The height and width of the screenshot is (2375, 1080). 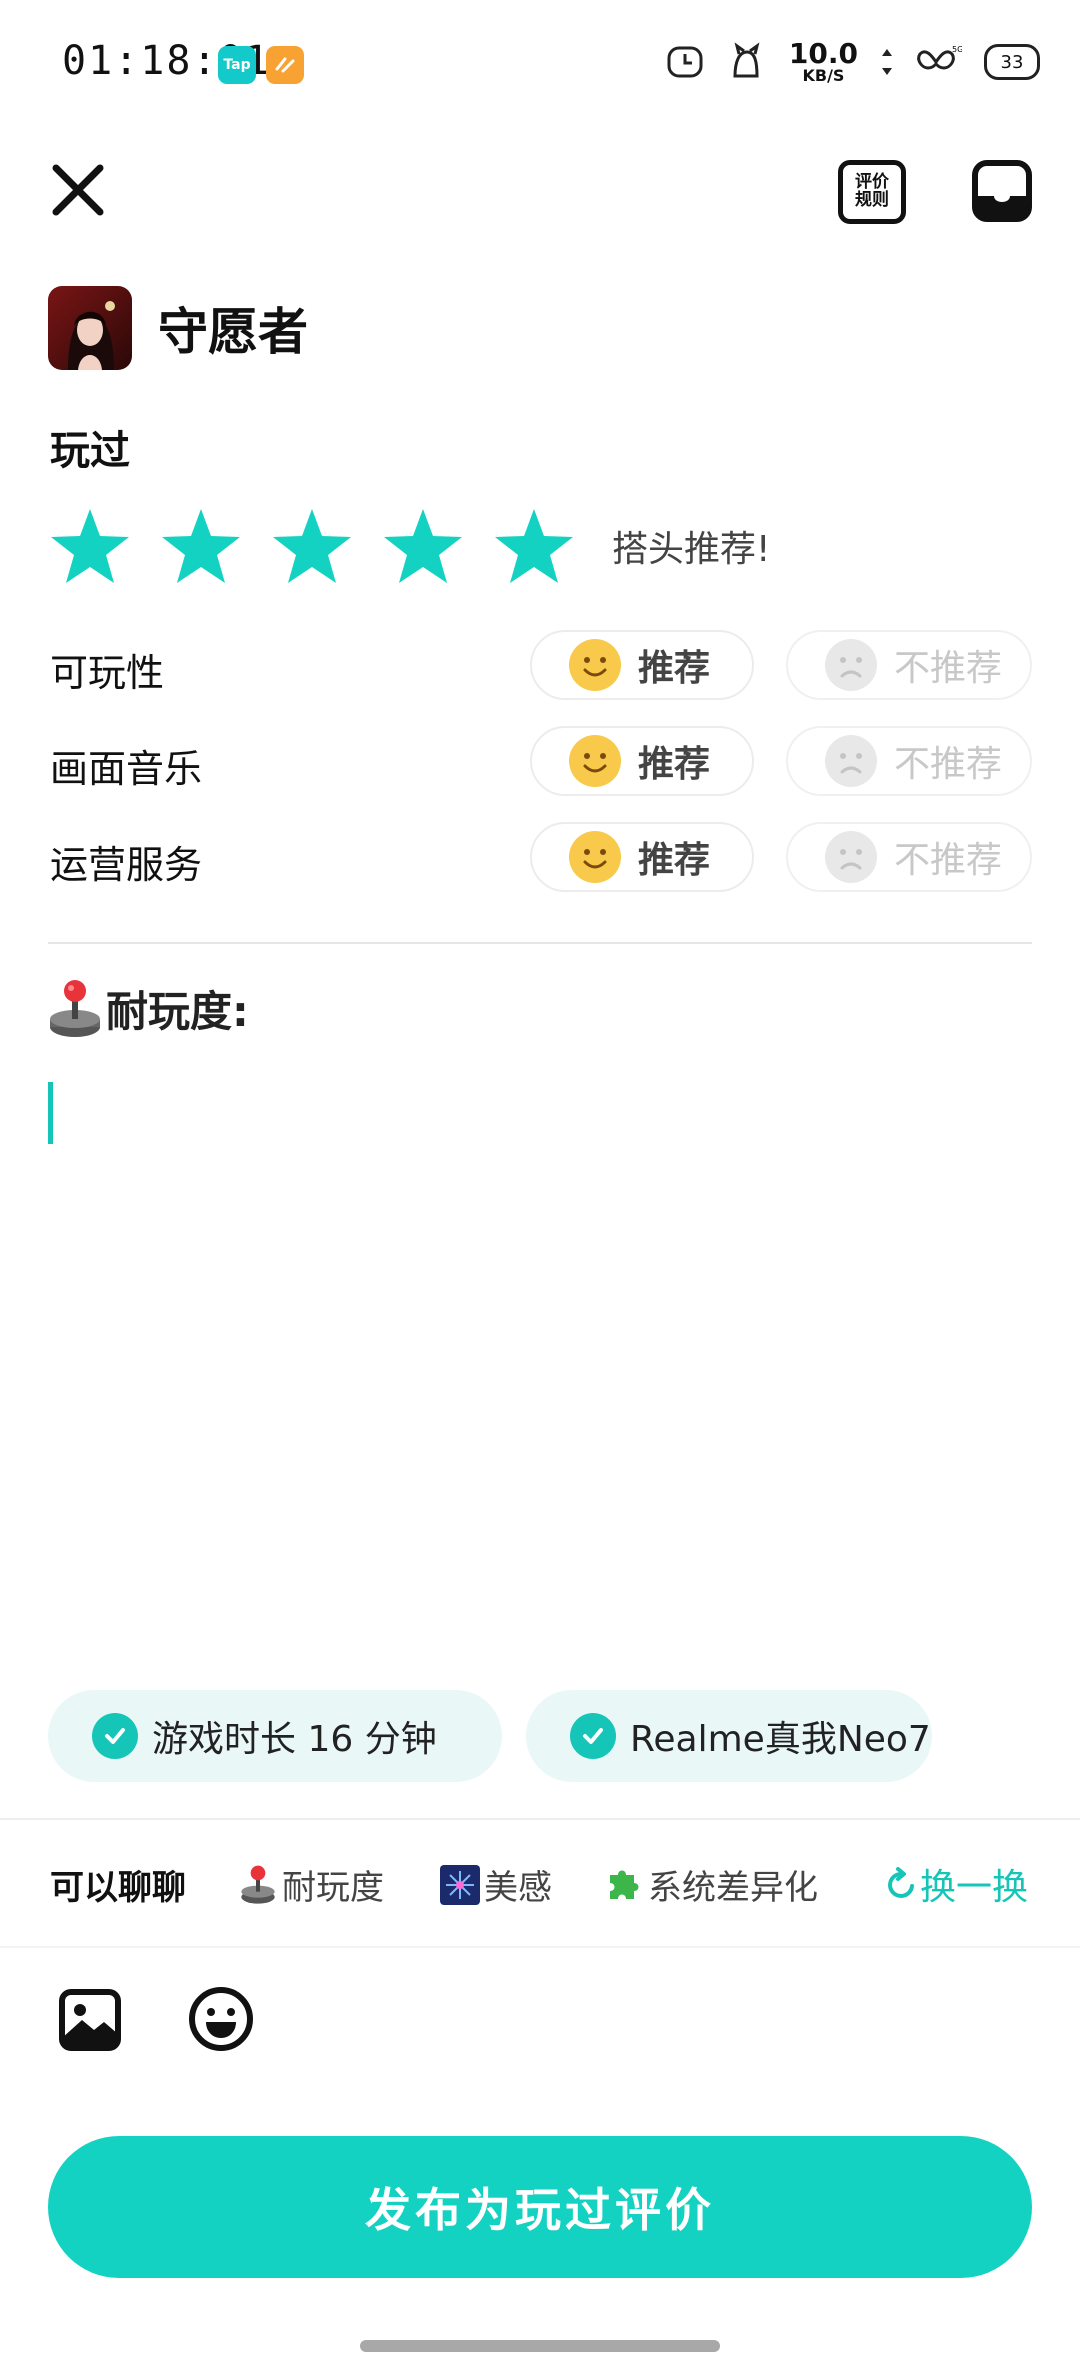 I want to click on played-status-label: 玩过, so click(x=90, y=451).